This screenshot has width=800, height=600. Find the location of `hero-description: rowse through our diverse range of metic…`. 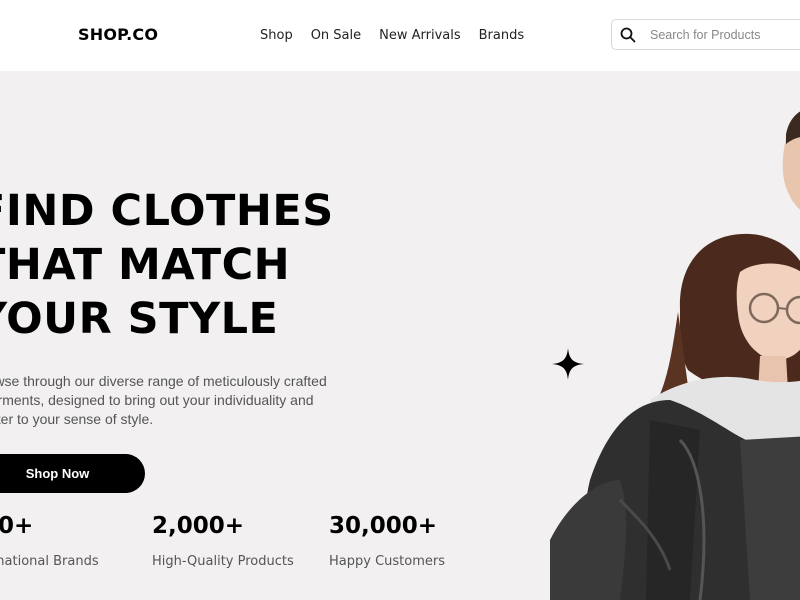

hero-description: rowse through our diverse range of metic… is located at coordinates (163, 400).